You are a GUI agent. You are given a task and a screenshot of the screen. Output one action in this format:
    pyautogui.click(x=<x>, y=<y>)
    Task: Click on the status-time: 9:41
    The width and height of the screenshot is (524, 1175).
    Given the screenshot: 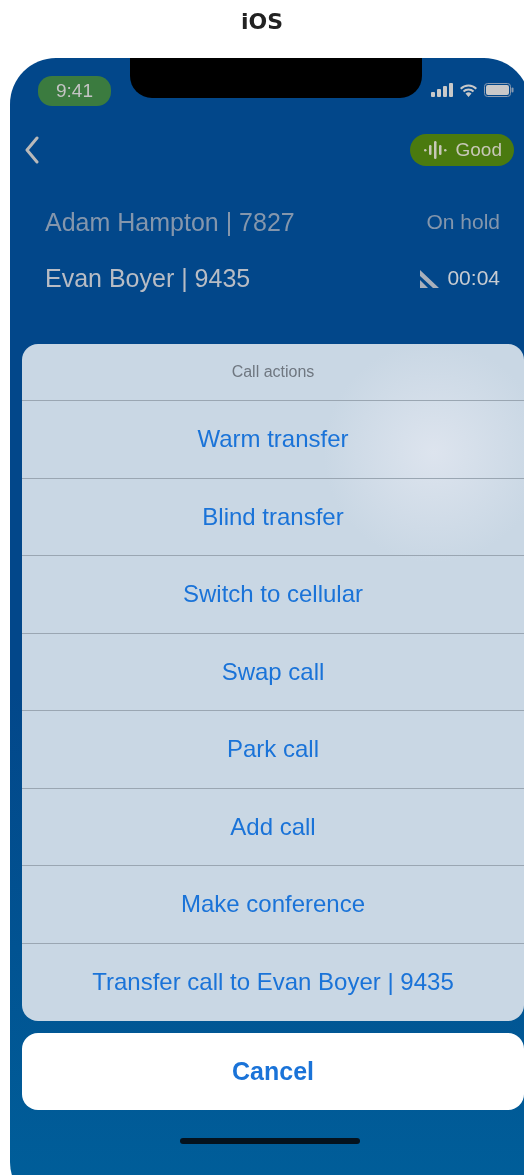 What is the action you would take?
    pyautogui.click(x=74, y=91)
    